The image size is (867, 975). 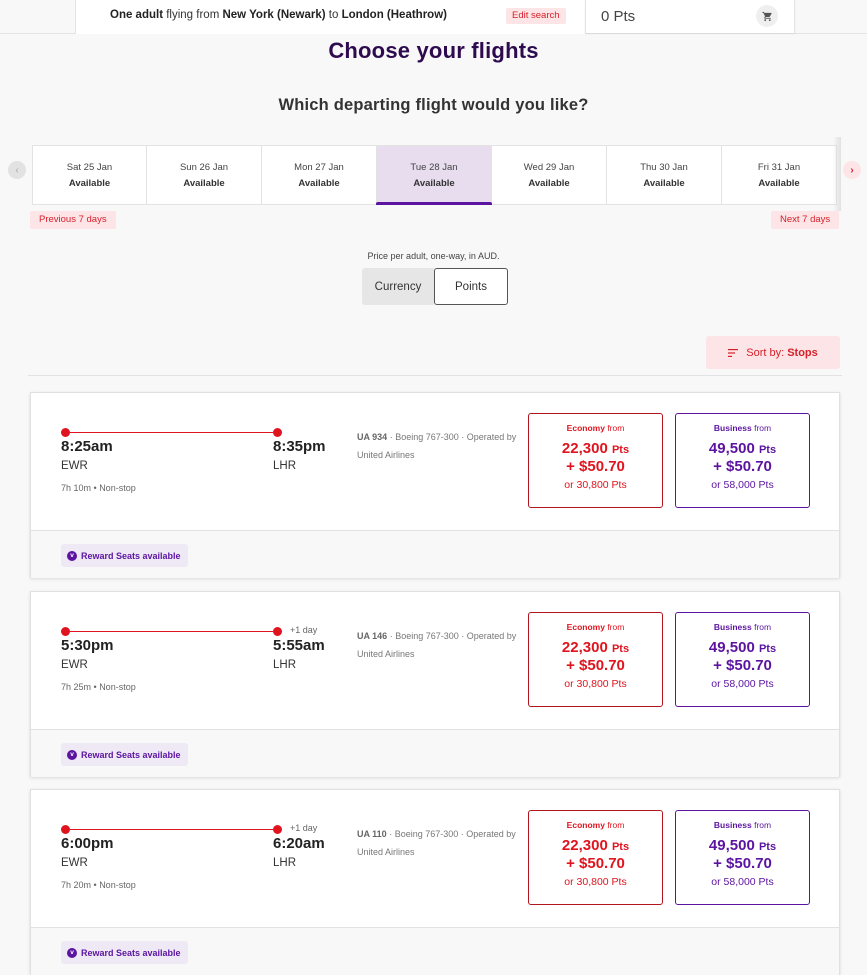 I want to click on date-tab: Mon 27 Jan Available, so click(x=319, y=175).